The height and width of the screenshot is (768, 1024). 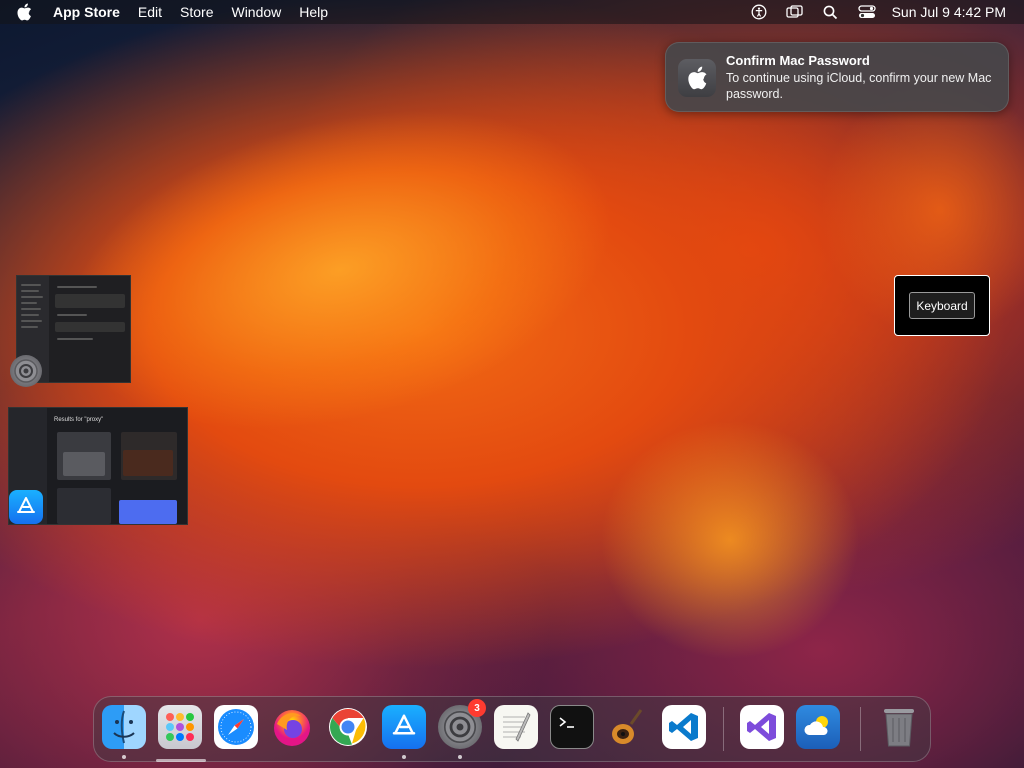 What do you see at coordinates (124, 727) in the screenshot?
I see `finder-icon` at bounding box center [124, 727].